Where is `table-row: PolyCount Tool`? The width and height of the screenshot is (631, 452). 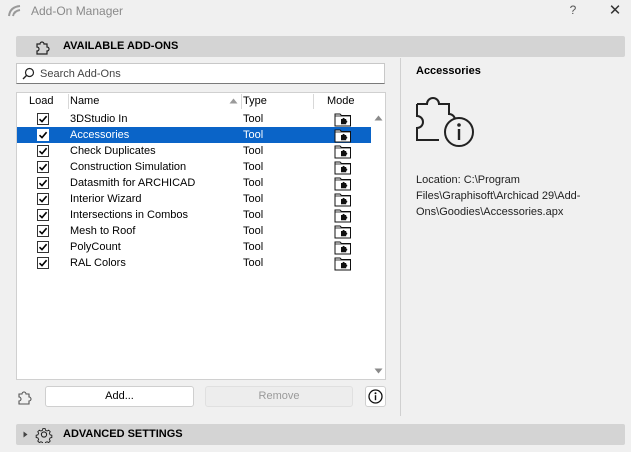 table-row: PolyCount Tool is located at coordinates (194, 247).